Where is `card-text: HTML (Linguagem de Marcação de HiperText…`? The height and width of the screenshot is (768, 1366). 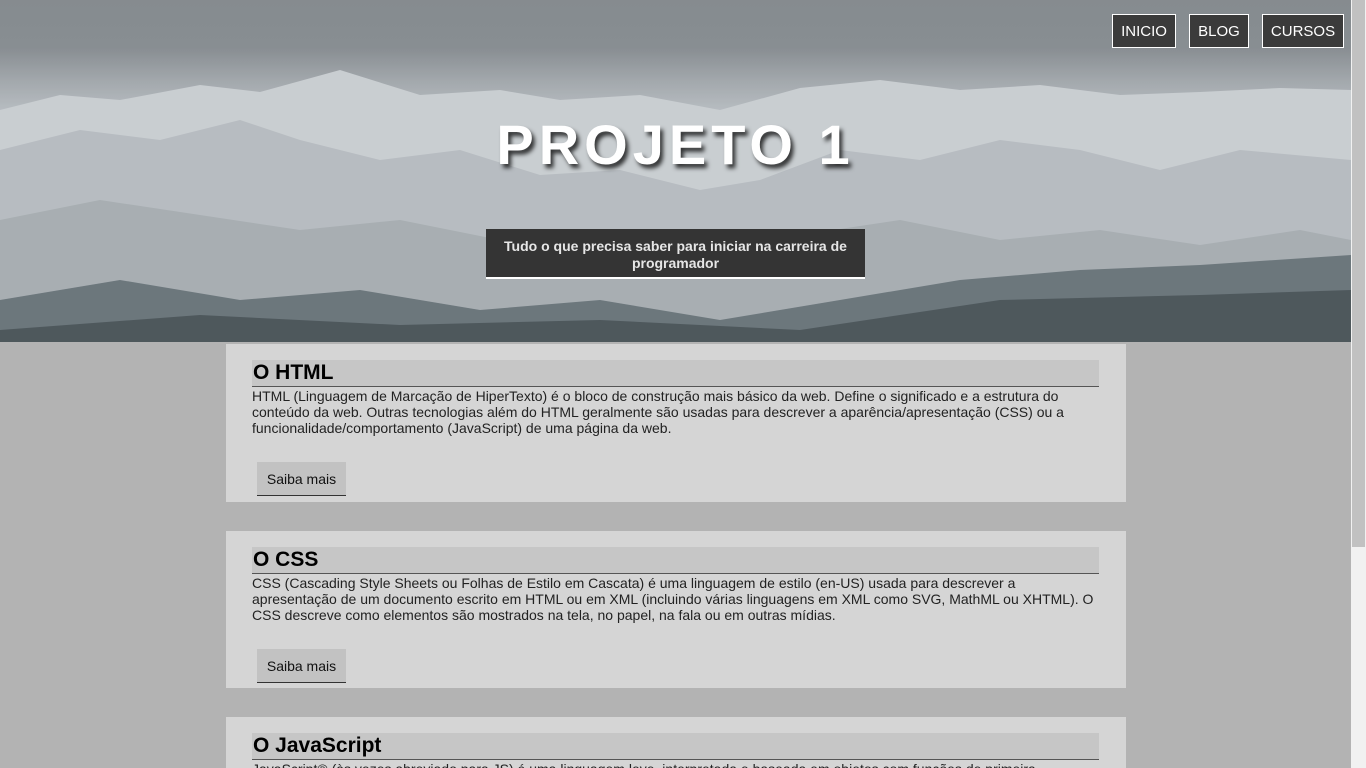 card-text: HTML (Linguagem de Marcação de HiperText… is located at coordinates (658, 412).